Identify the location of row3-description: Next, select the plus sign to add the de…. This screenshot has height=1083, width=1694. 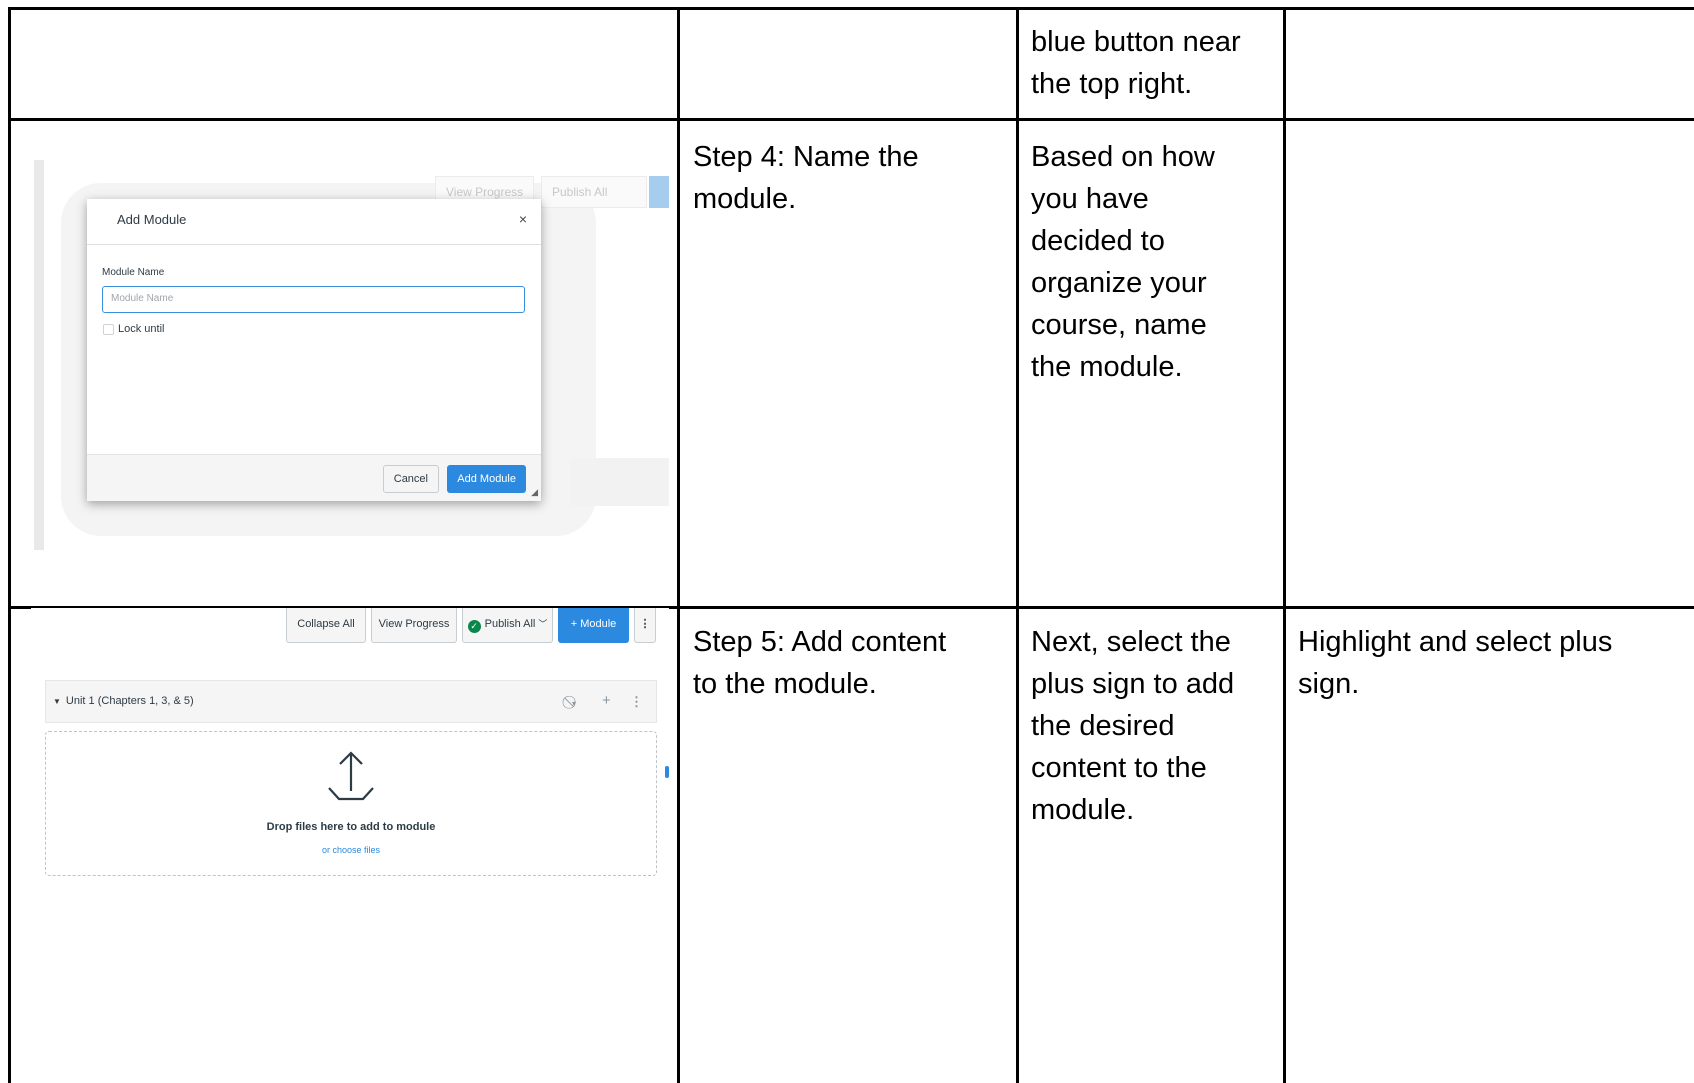
(1133, 726).